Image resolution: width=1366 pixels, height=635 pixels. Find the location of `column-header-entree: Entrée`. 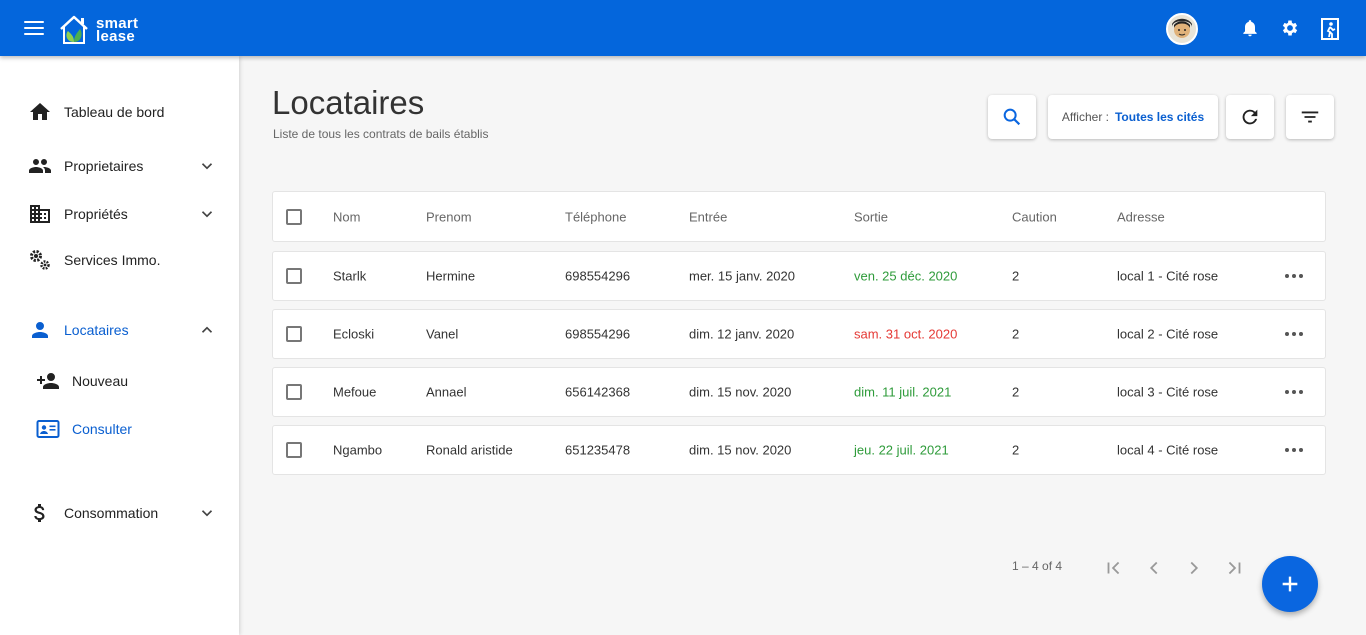

column-header-entree: Entrée is located at coordinates (708, 216).